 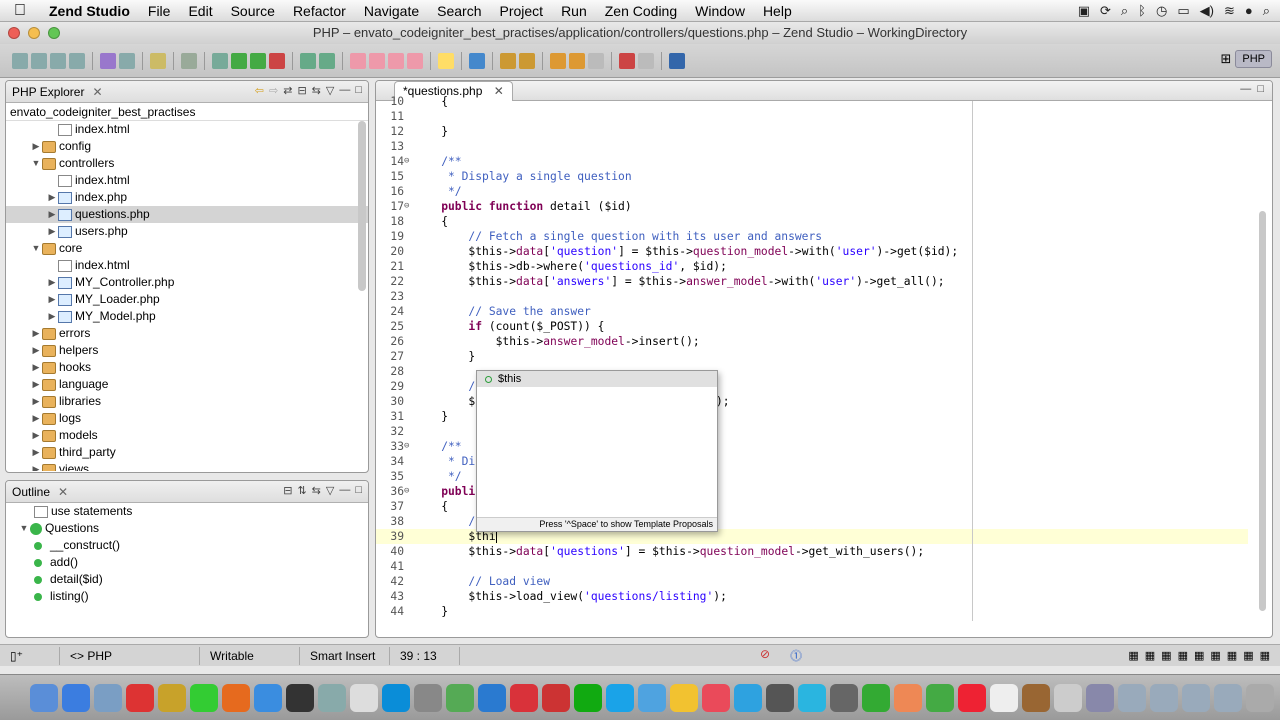 What do you see at coordinates (187, 333) in the screenshot?
I see `tree-item: ▶ errors` at bounding box center [187, 333].